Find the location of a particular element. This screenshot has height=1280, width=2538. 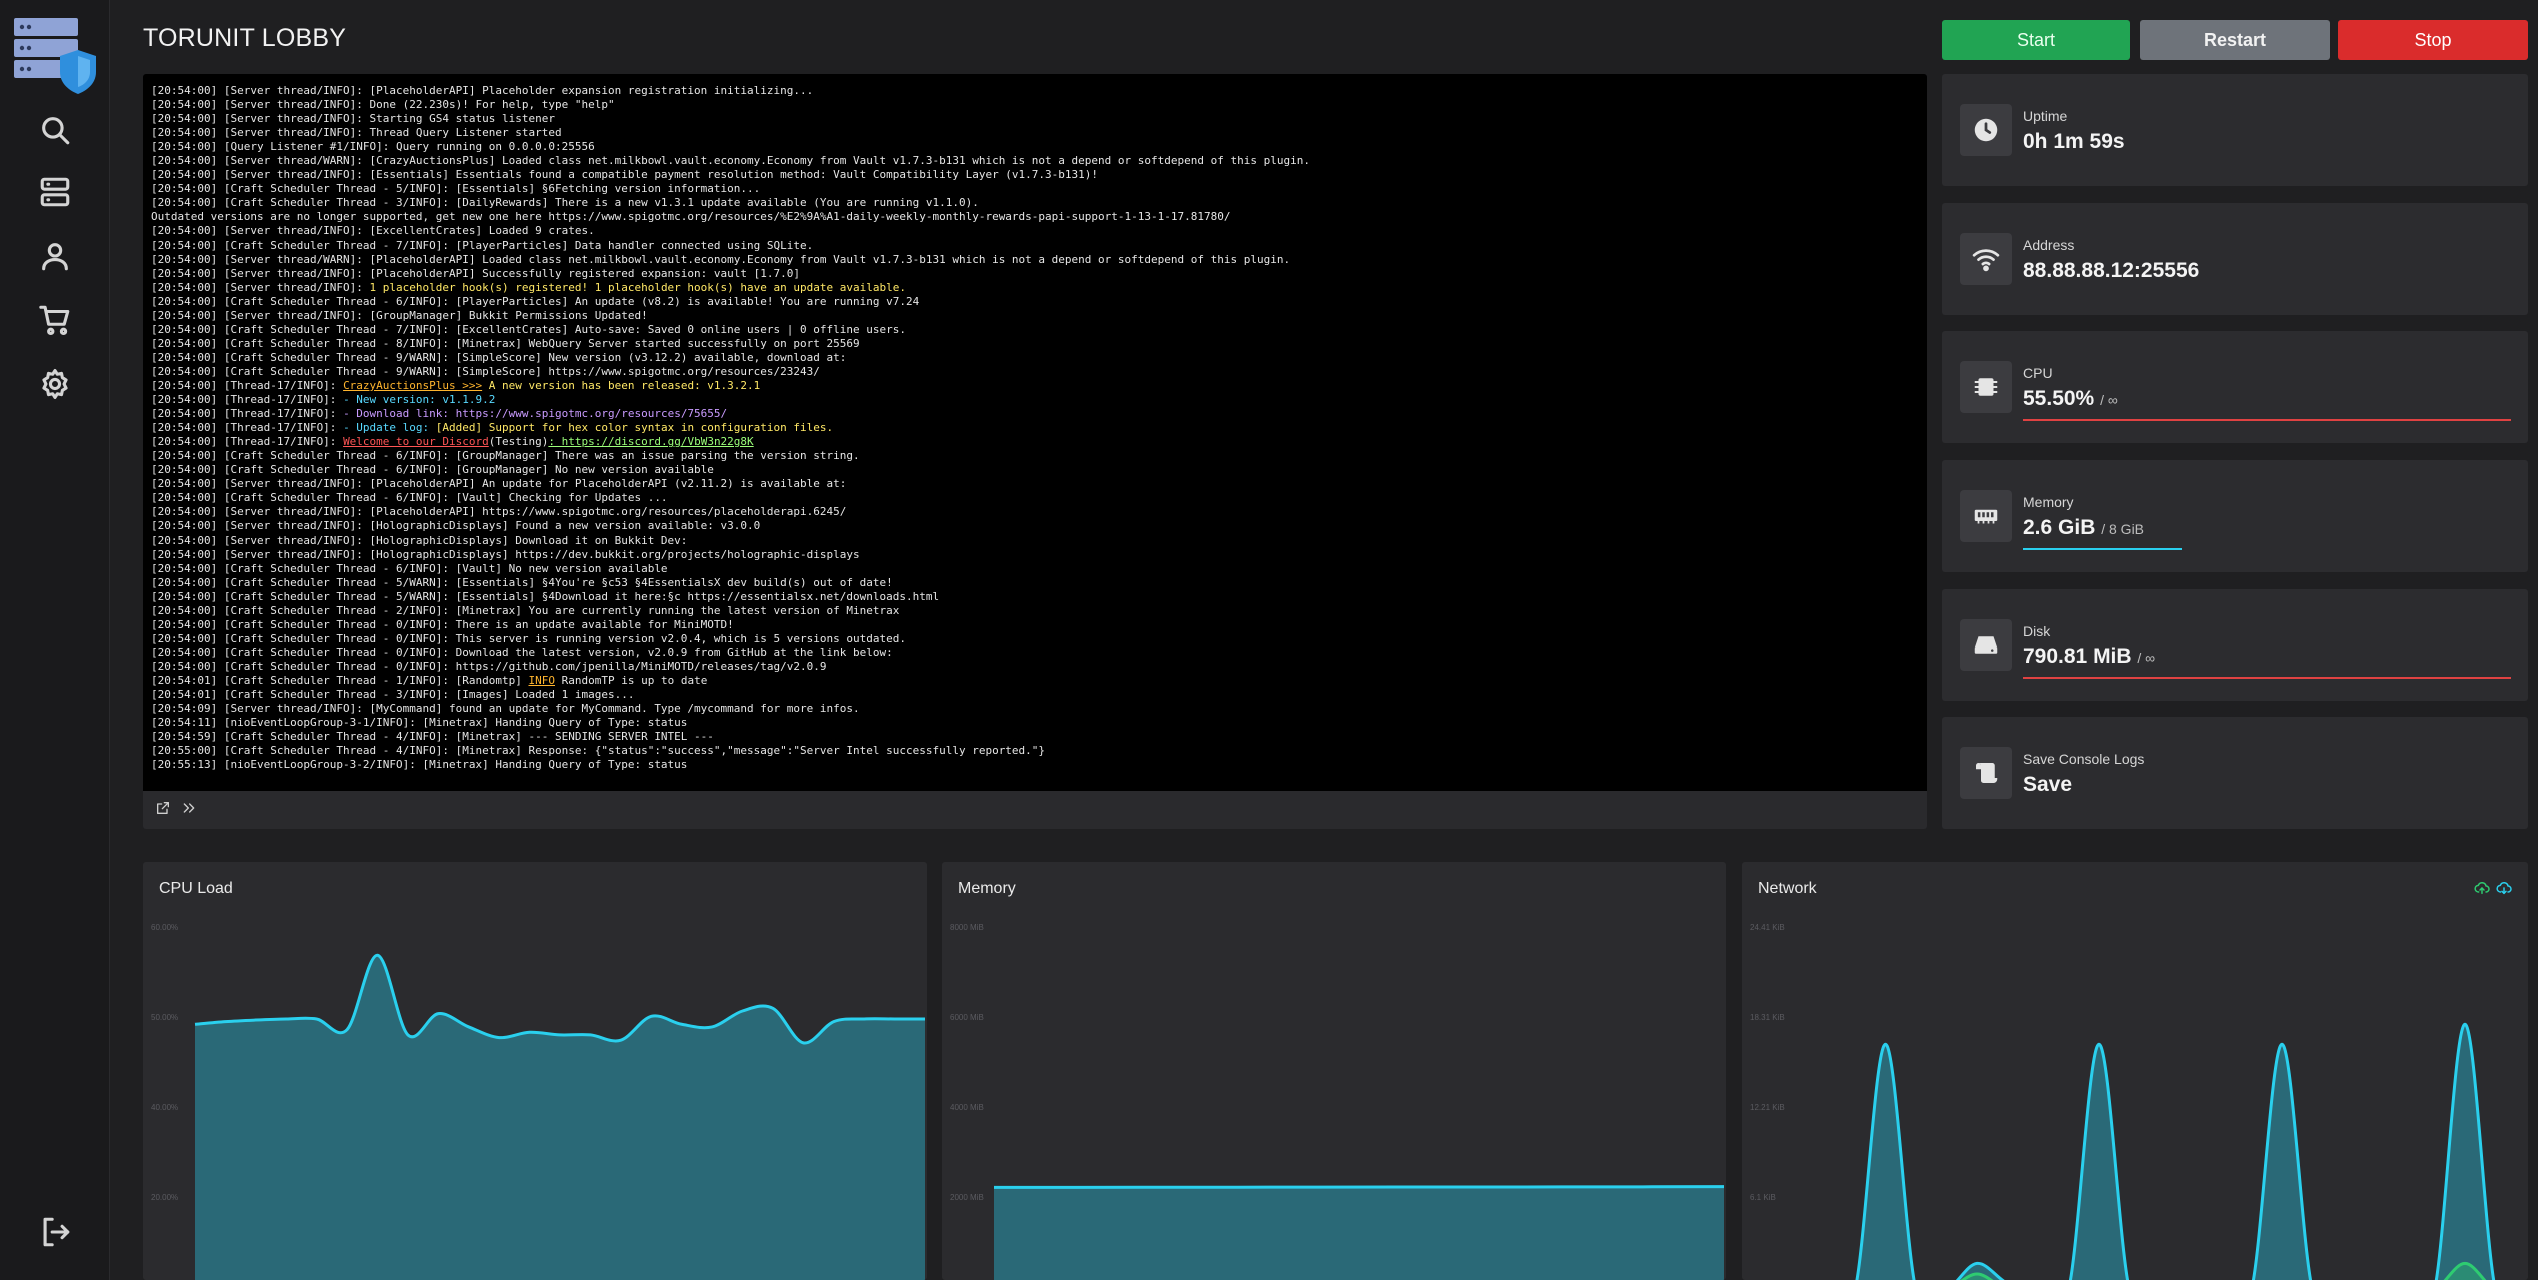

search-icon is located at coordinates (55, 130).